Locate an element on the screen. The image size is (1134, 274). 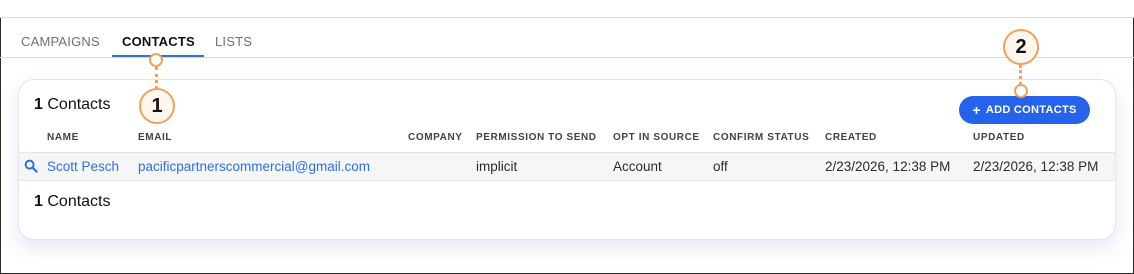
contact-permission: implicit is located at coordinates (497, 166).